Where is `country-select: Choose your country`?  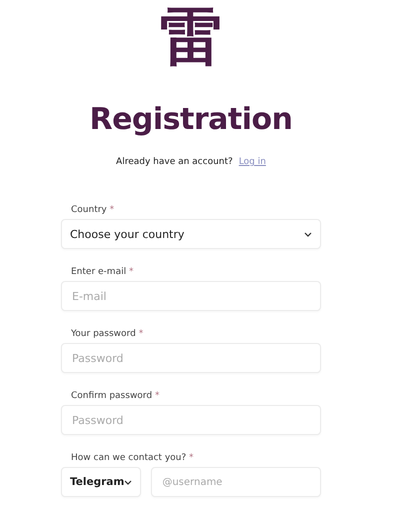
country-select: Choose your country is located at coordinates (191, 234).